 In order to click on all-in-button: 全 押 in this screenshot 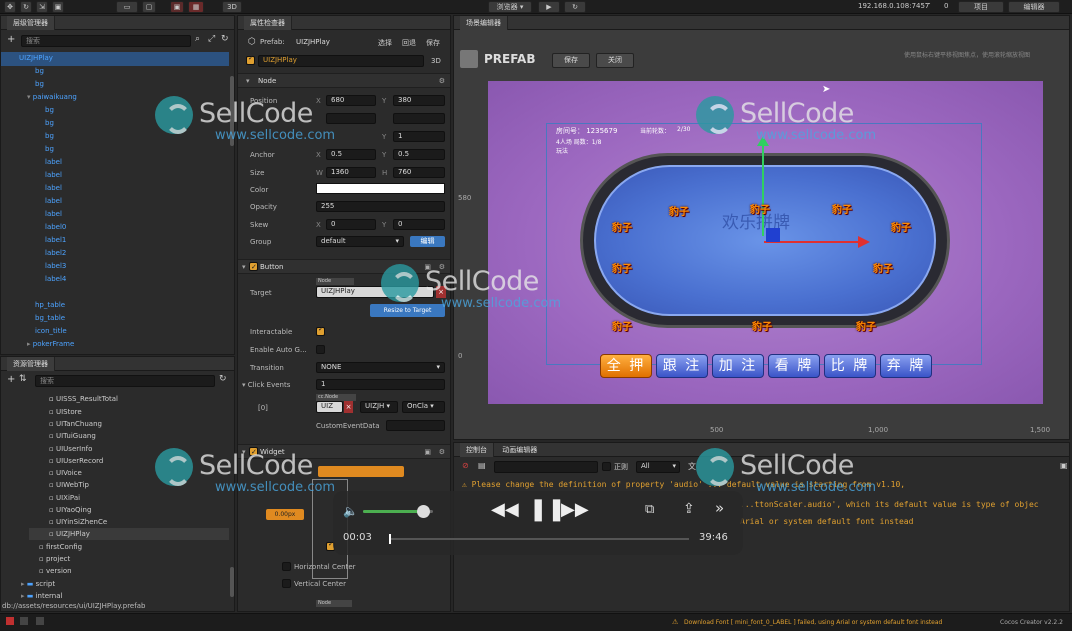, I will do `click(626, 366)`.